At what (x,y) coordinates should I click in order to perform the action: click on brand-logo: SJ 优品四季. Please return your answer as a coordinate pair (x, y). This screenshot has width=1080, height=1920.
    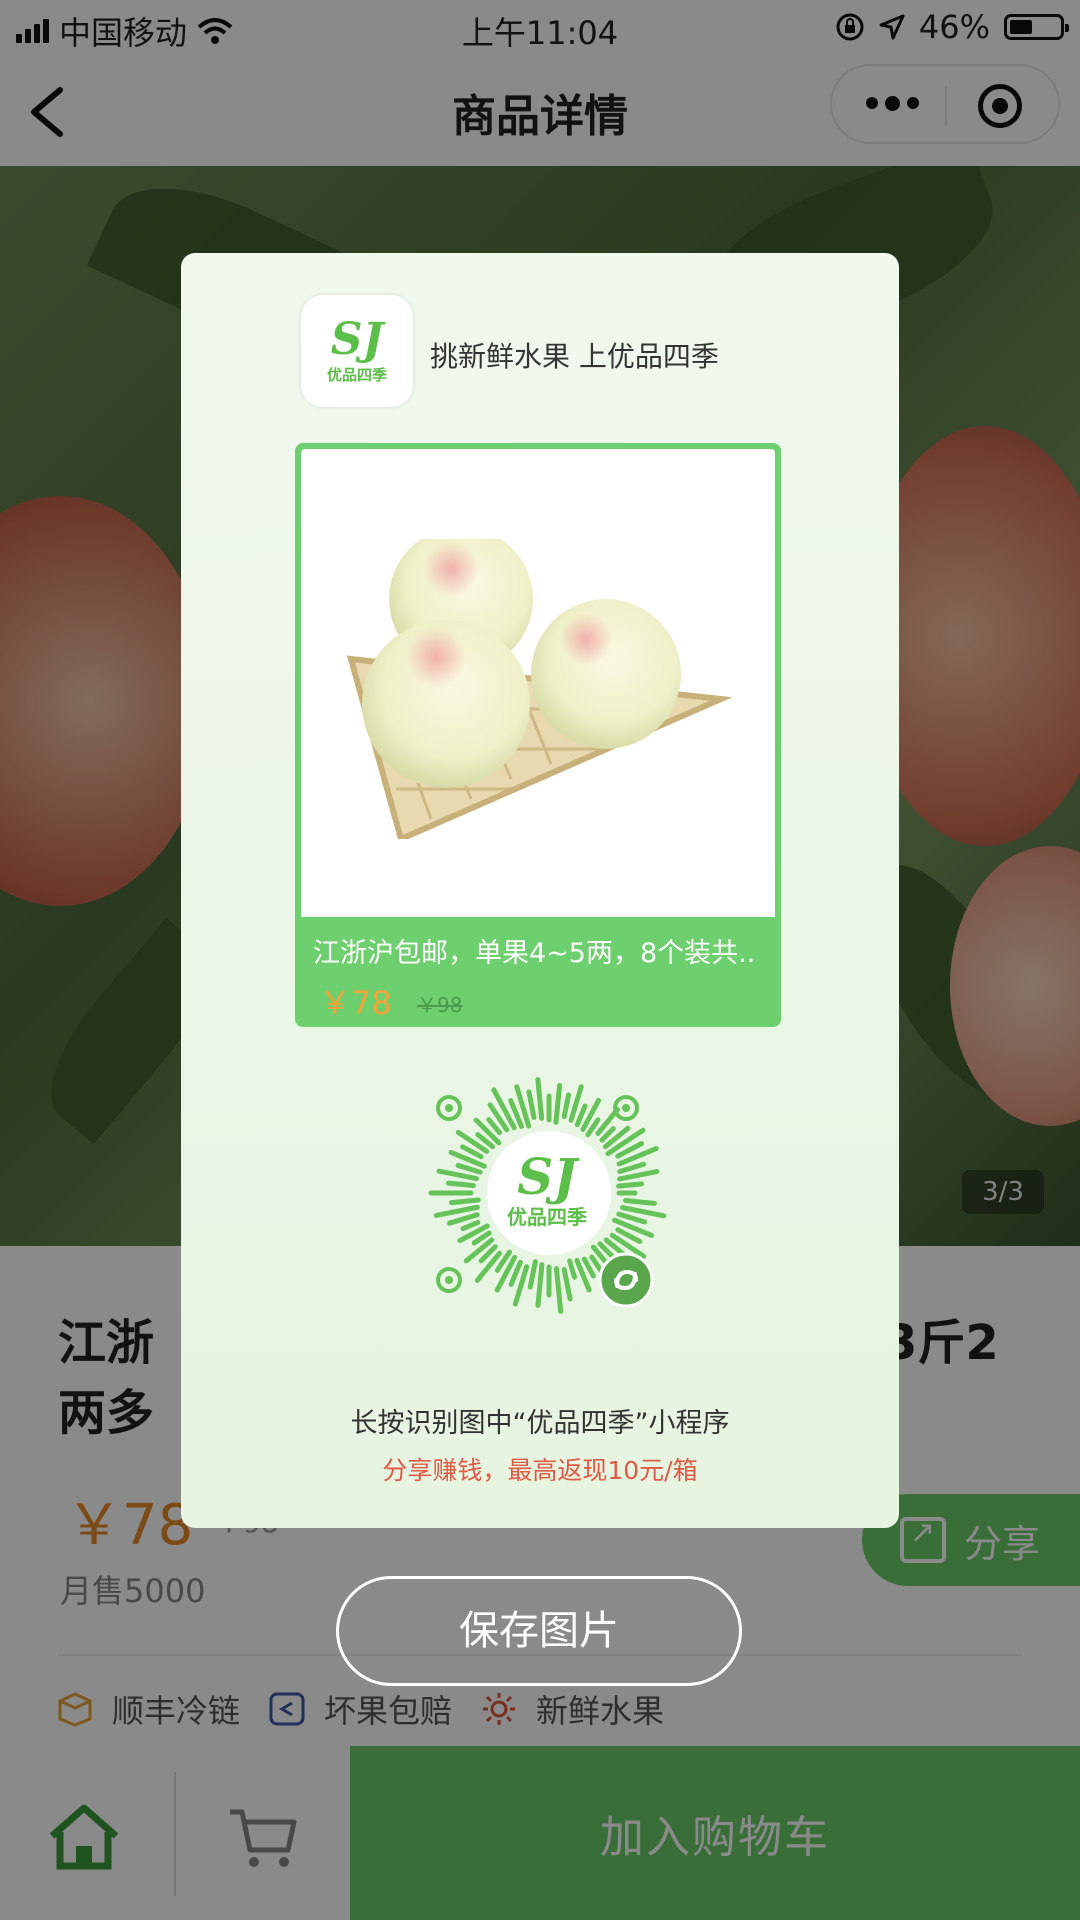
    Looking at the image, I should click on (357, 351).